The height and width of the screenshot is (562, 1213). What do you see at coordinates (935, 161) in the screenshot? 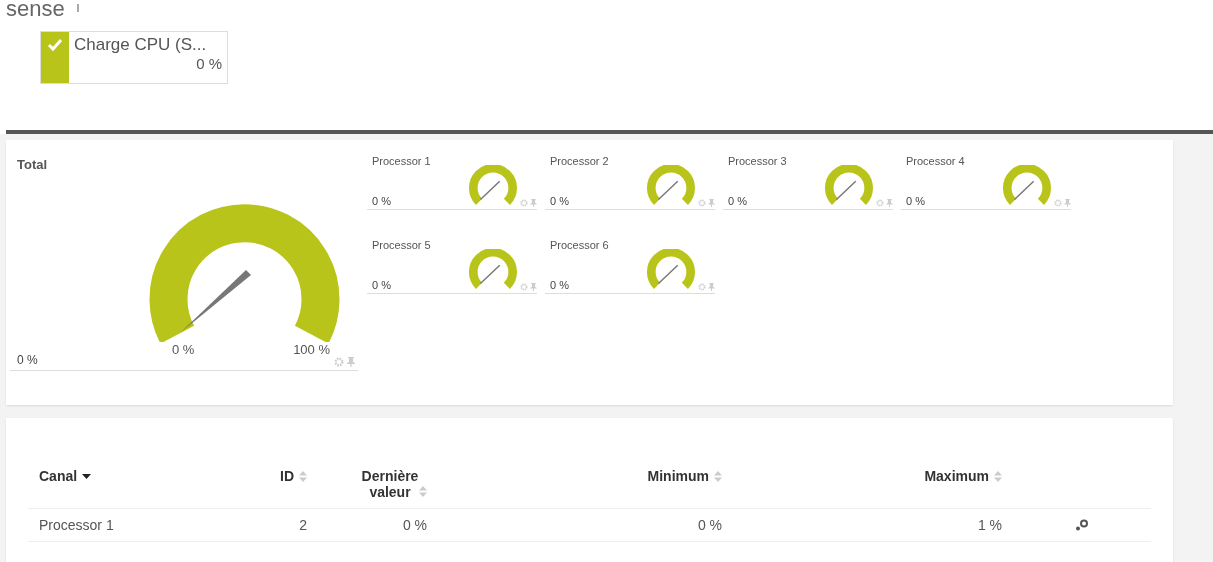
I see `gauge-title: Processor 4` at bounding box center [935, 161].